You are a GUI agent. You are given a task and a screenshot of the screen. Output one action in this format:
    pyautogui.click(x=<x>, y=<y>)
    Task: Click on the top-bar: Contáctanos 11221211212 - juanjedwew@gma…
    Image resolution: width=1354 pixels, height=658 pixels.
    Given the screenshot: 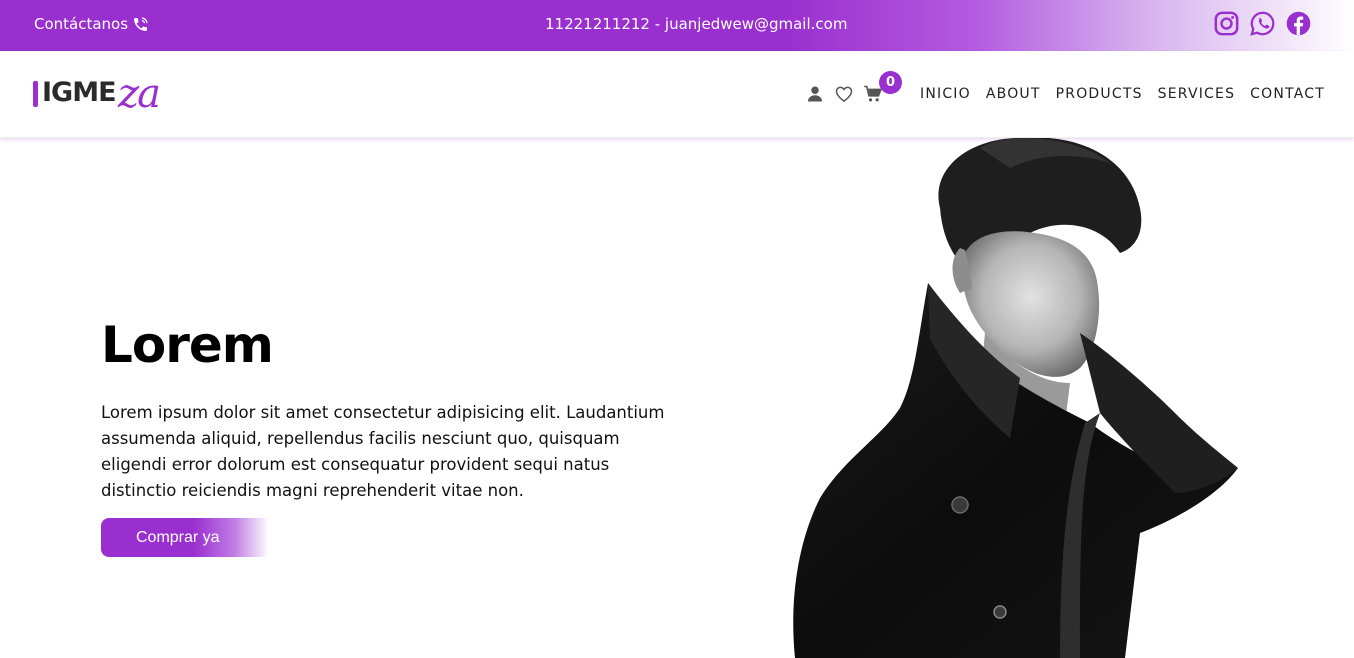 What is the action you would take?
    pyautogui.click(x=677, y=25)
    